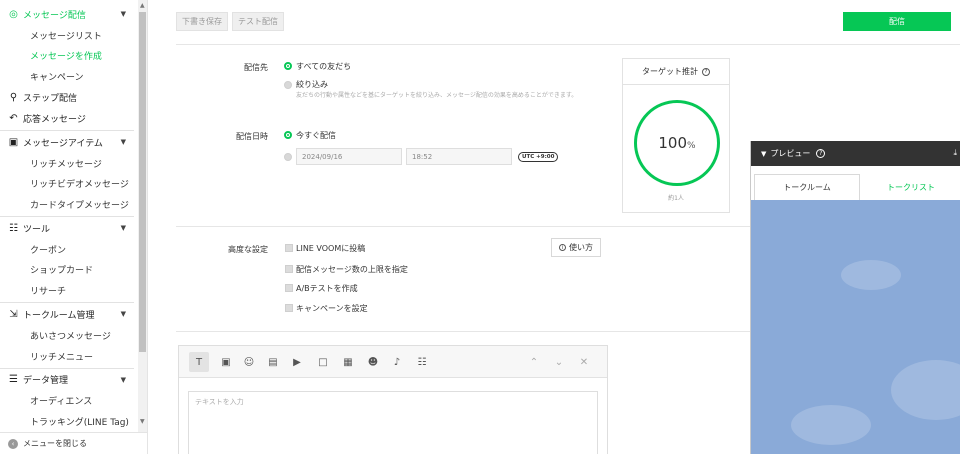 The image size is (960, 454). I want to click on preview-title: プレビュー, so click(790, 153).